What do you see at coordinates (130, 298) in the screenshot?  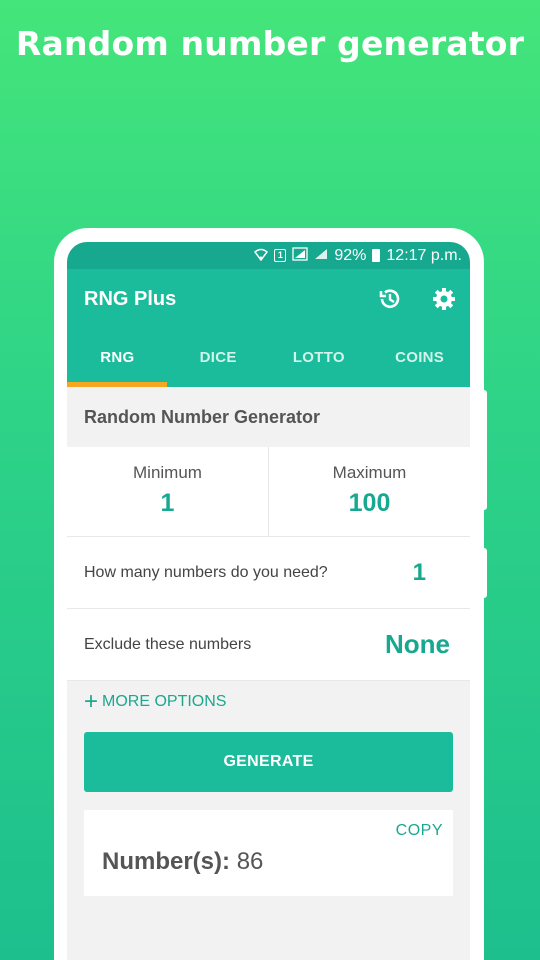 I see `app-title: RNG Plus` at bounding box center [130, 298].